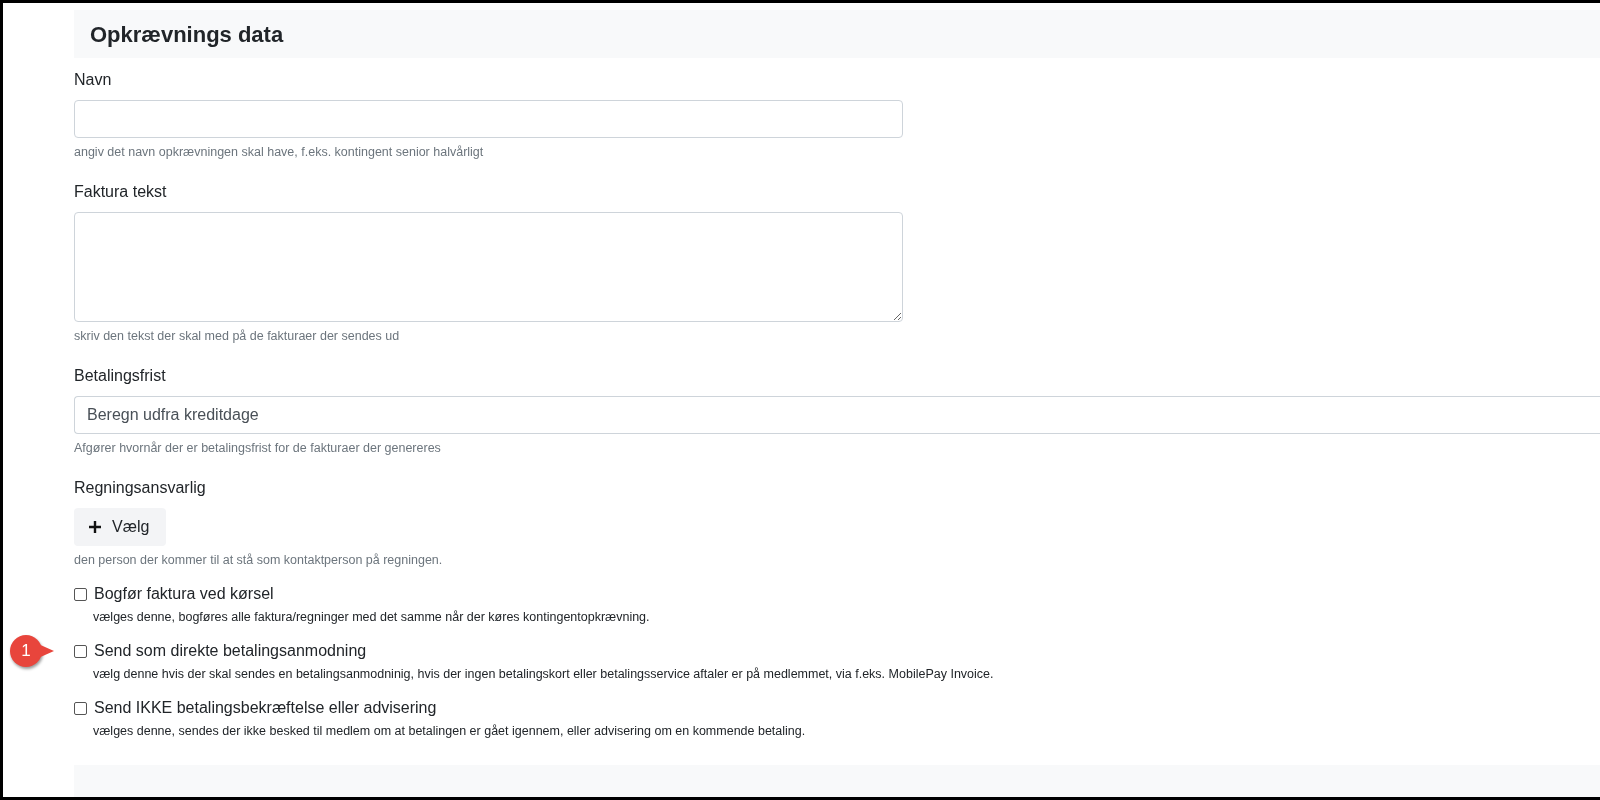 This screenshot has height=800, width=1600. What do you see at coordinates (184, 594) in the screenshot?
I see `checkbox-label: Bogfør faktura ved kørsel` at bounding box center [184, 594].